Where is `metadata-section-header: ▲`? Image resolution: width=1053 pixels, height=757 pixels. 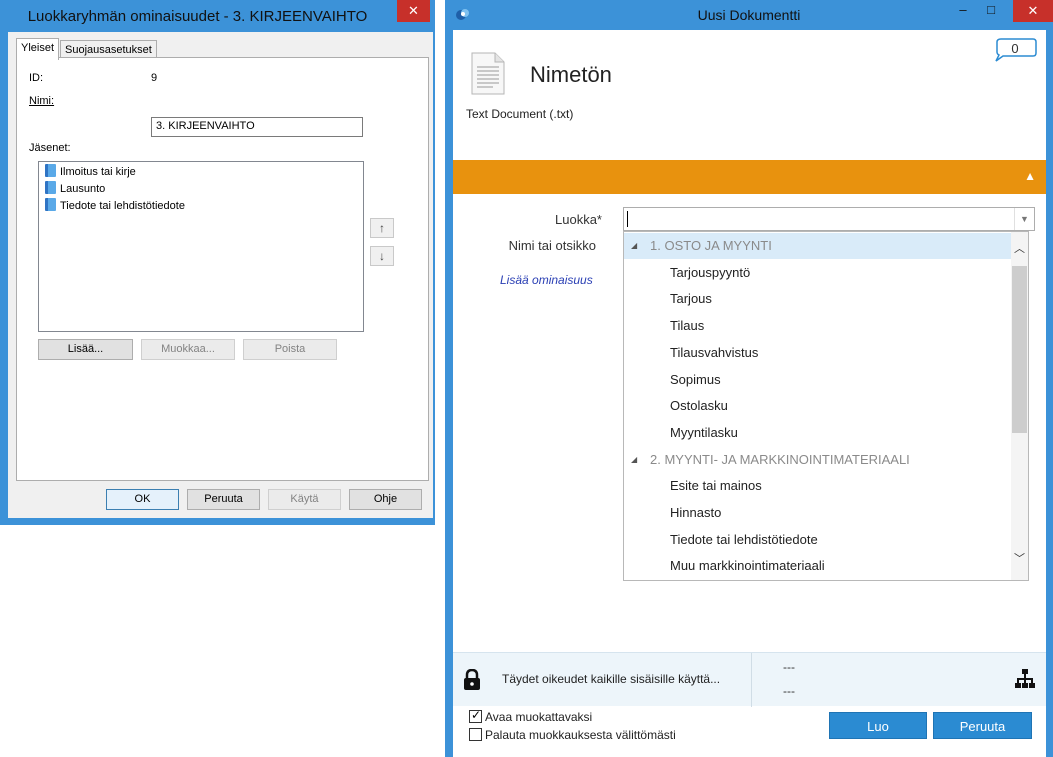
metadata-section-header: ▲ is located at coordinates (749, 177).